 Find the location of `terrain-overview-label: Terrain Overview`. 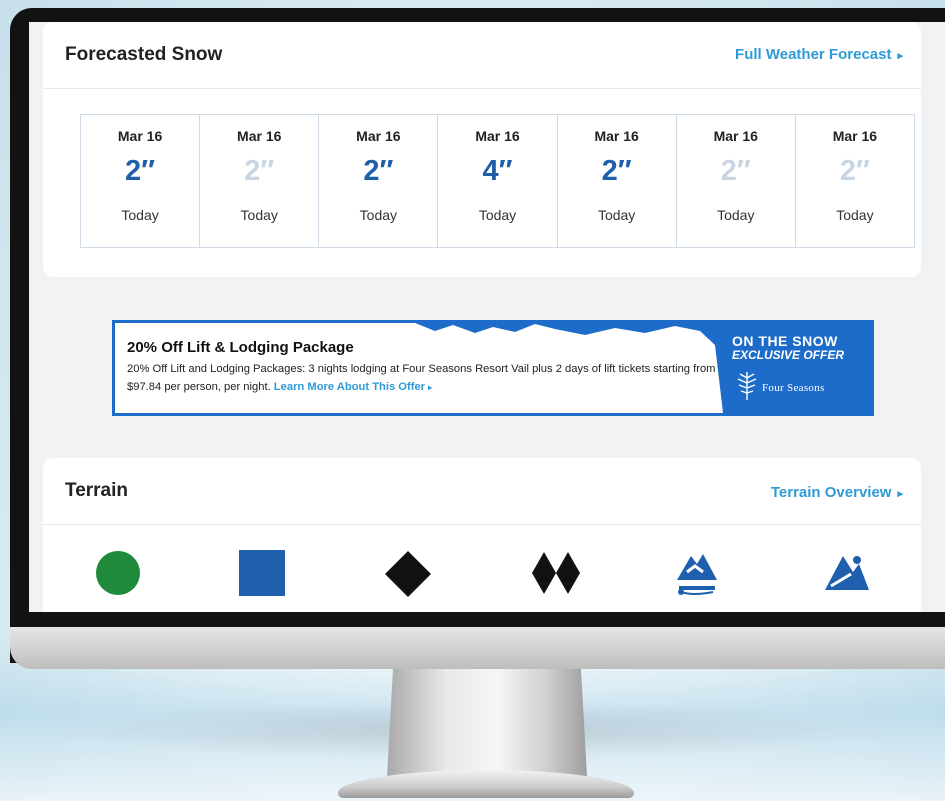

terrain-overview-label: Terrain Overview is located at coordinates (831, 492).